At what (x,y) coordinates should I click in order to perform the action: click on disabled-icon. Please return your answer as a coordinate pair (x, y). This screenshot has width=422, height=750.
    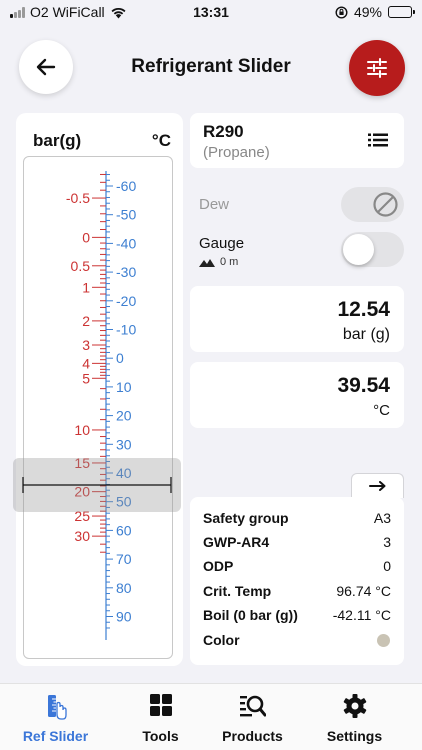
    Looking at the image, I should click on (385, 204).